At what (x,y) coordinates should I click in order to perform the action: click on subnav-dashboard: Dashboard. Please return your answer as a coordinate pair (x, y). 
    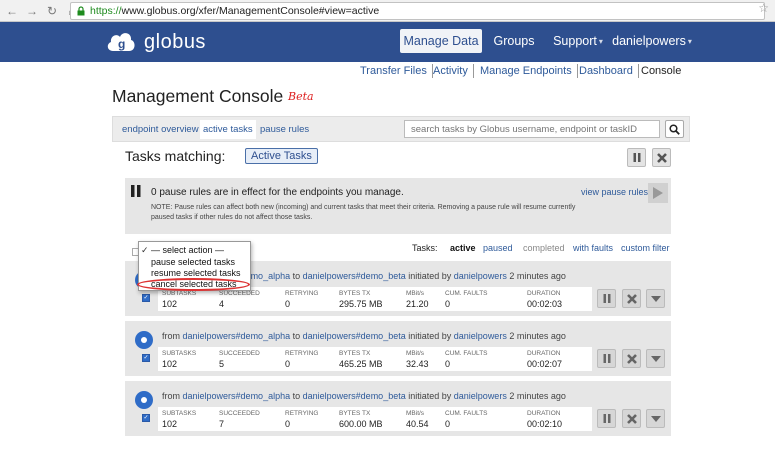
    Looking at the image, I should click on (609, 71).